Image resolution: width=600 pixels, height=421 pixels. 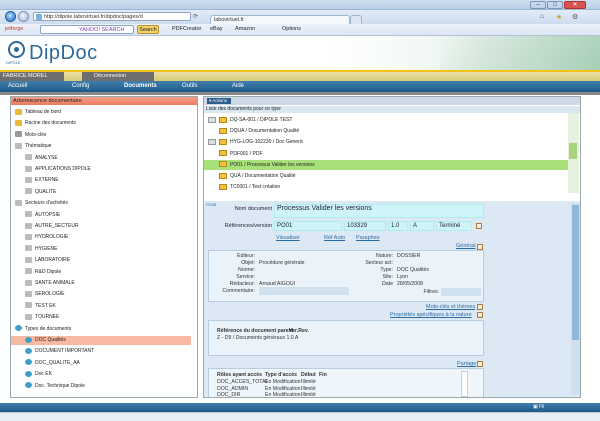 I want to click on globe-icon, so click(x=28, y=385).